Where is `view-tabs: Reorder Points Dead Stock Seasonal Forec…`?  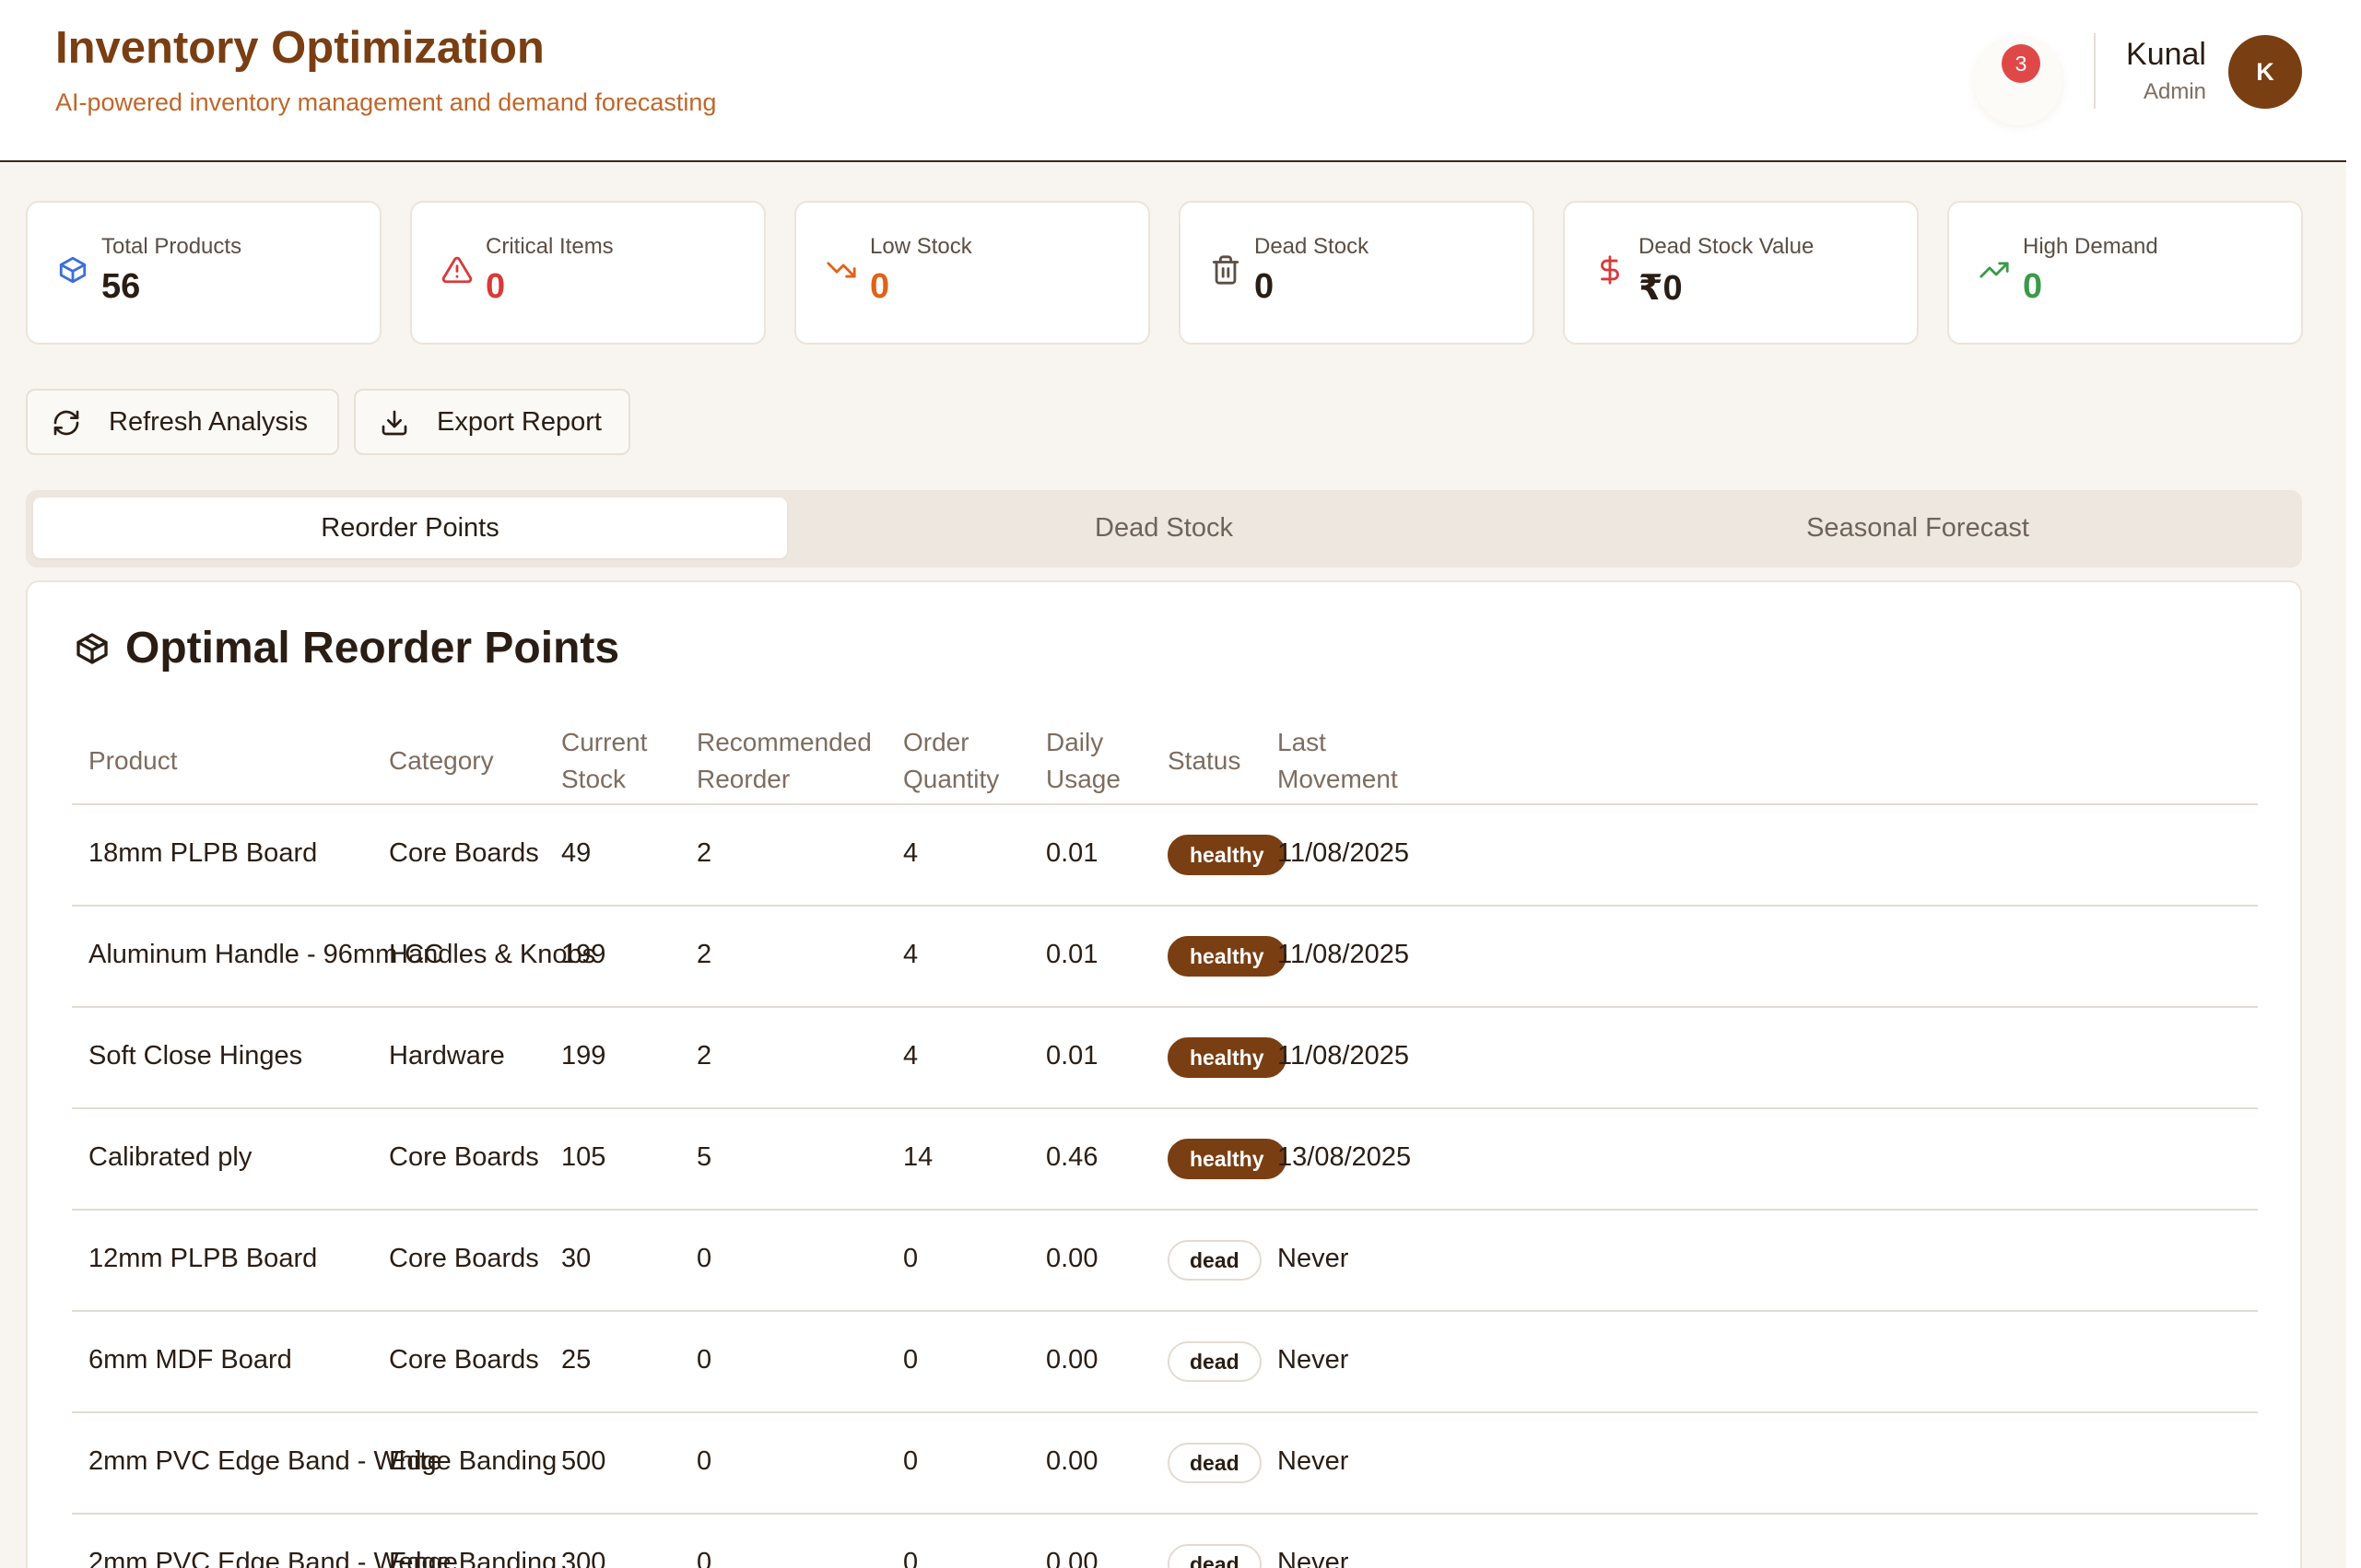
view-tabs: Reorder Points Dead Stock Seasonal Forec… is located at coordinates (1164, 529).